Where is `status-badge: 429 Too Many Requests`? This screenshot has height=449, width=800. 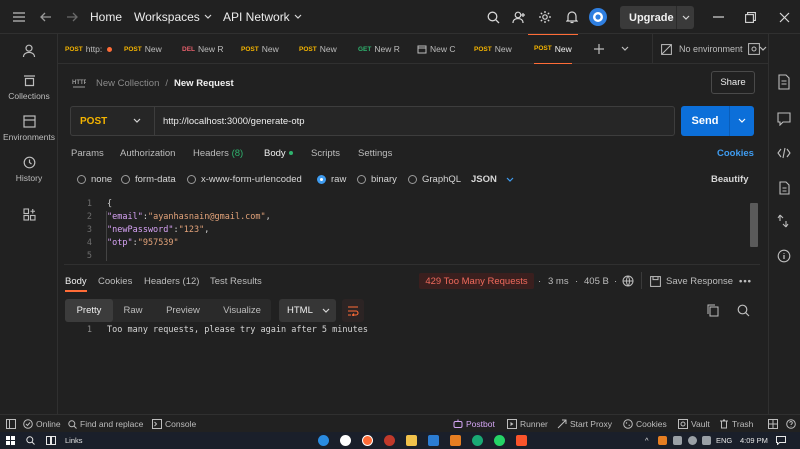 status-badge: 429 Too Many Requests is located at coordinates (476, 281).